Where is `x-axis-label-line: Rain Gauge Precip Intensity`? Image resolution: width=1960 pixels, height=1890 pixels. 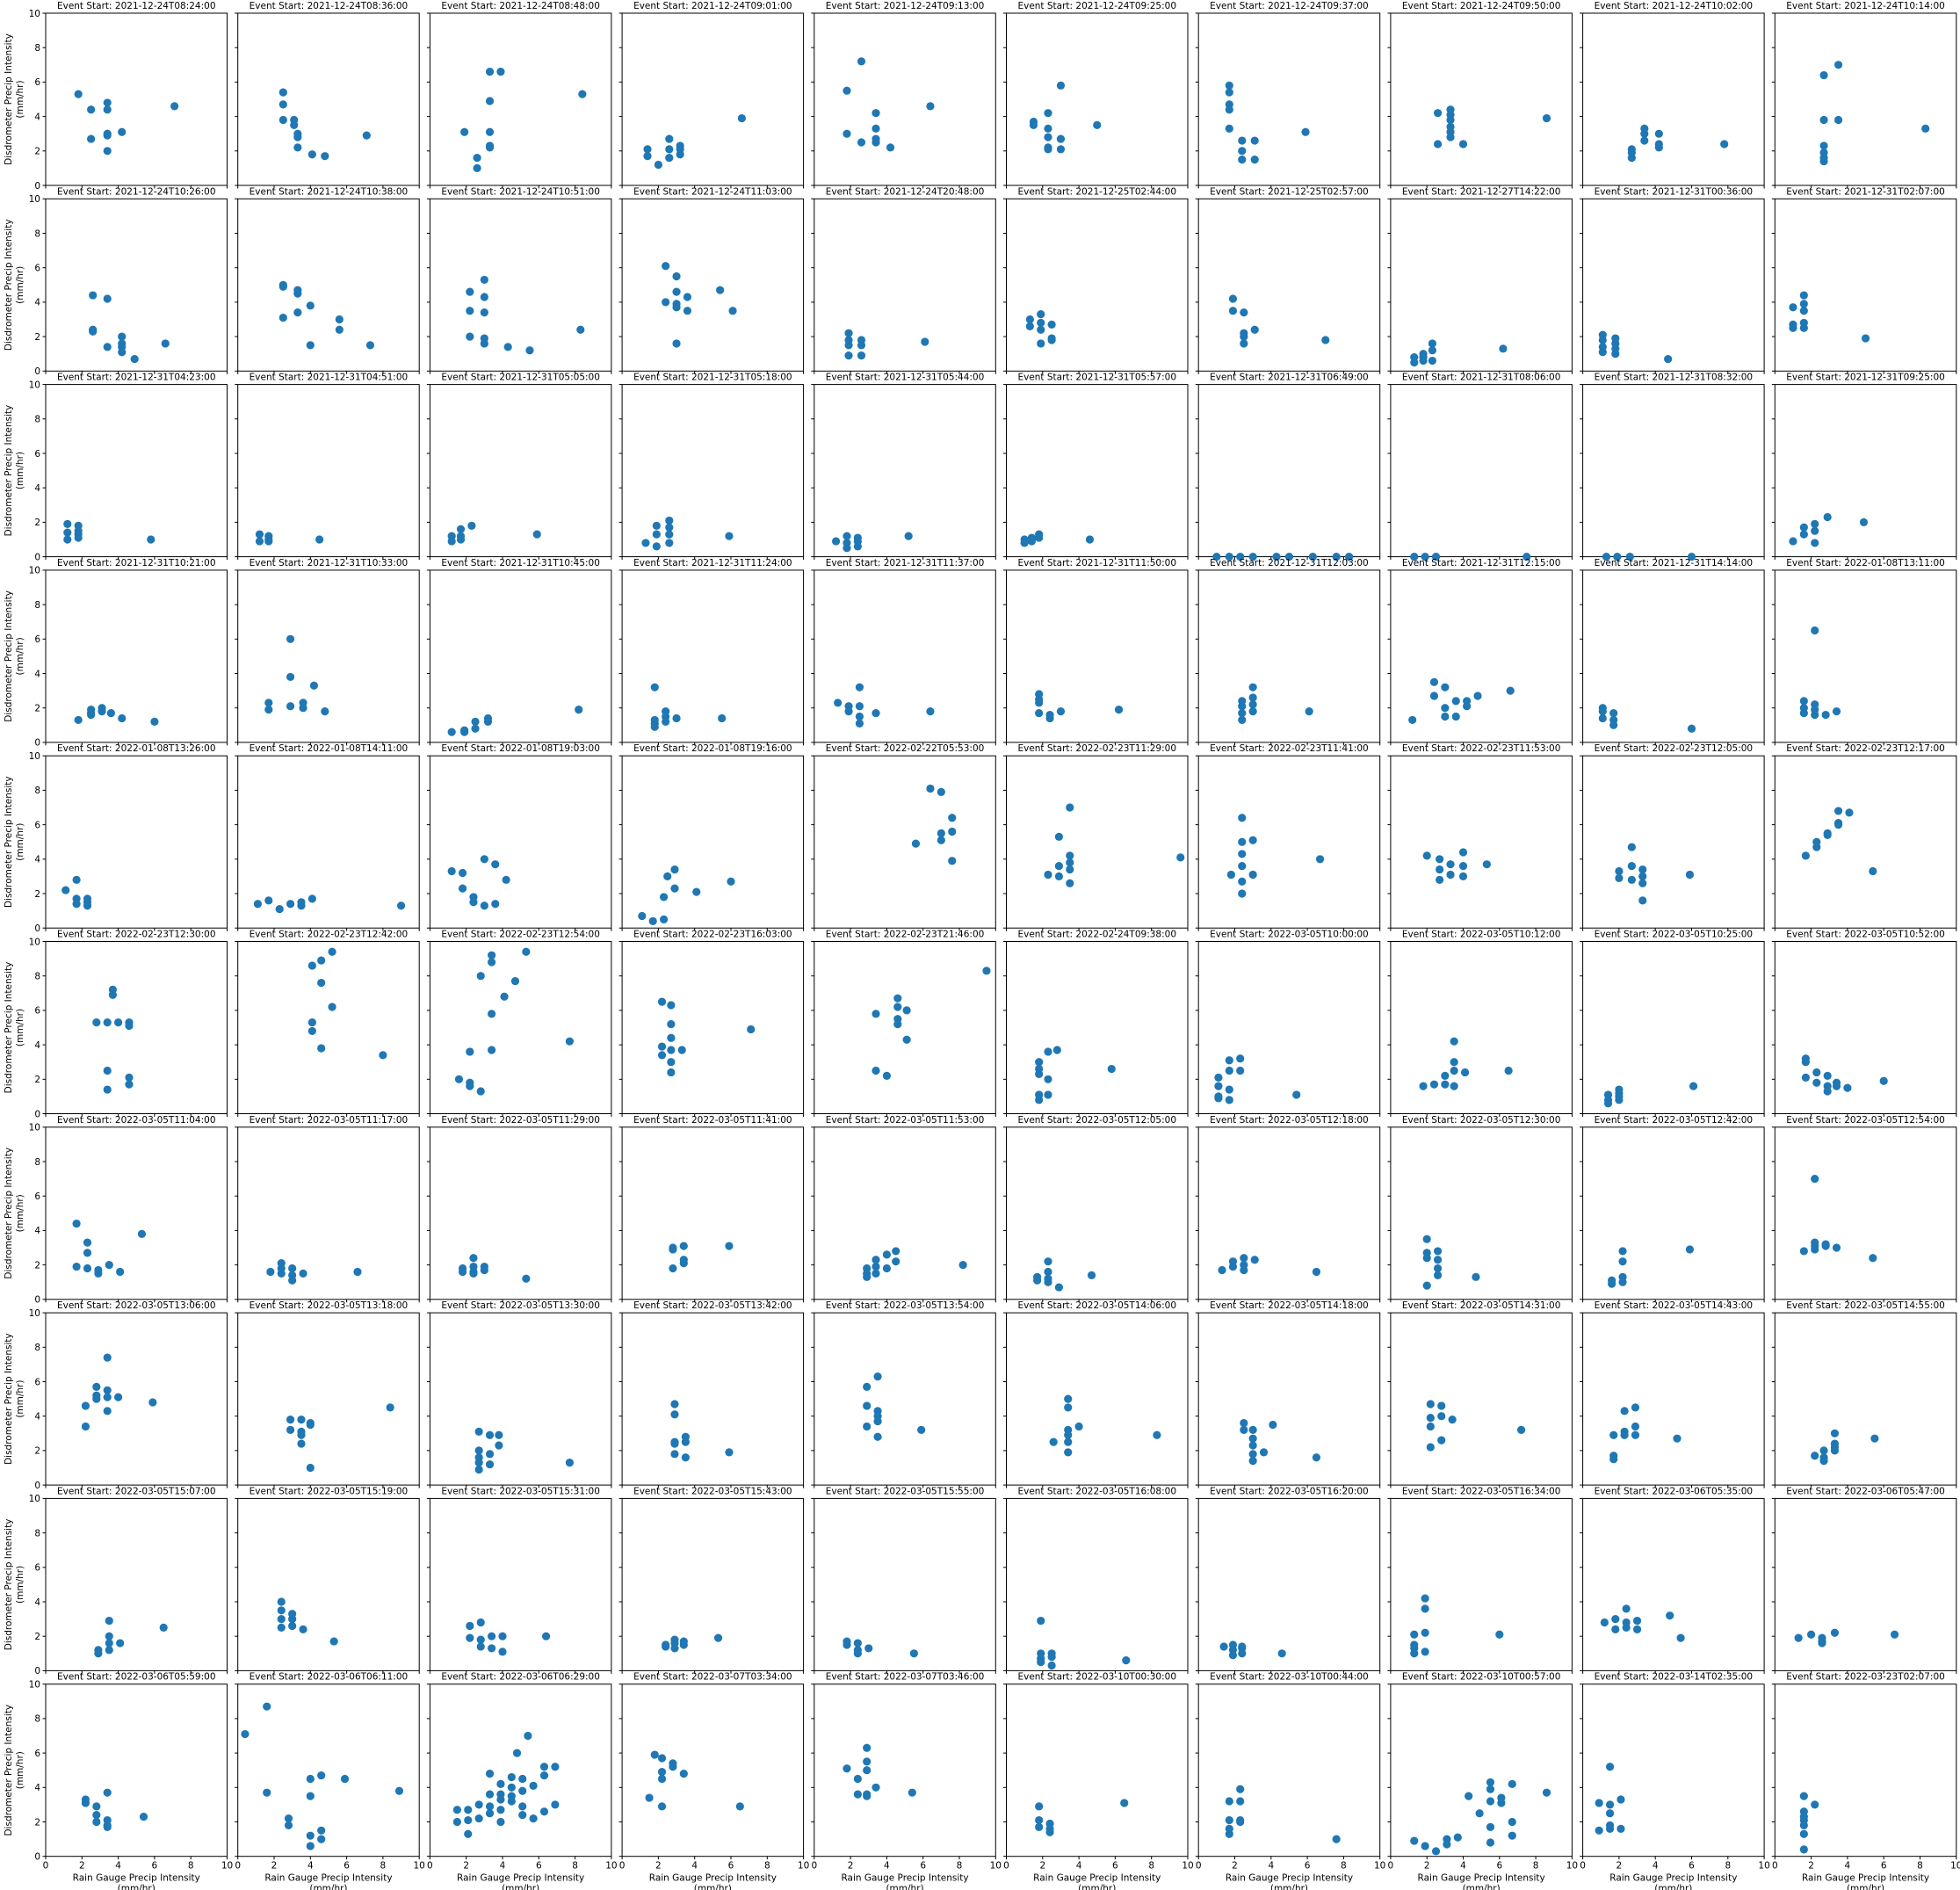
x-axis-label-line: Rain Gauge Precip Intensity is located at coordinates (521, 1878).